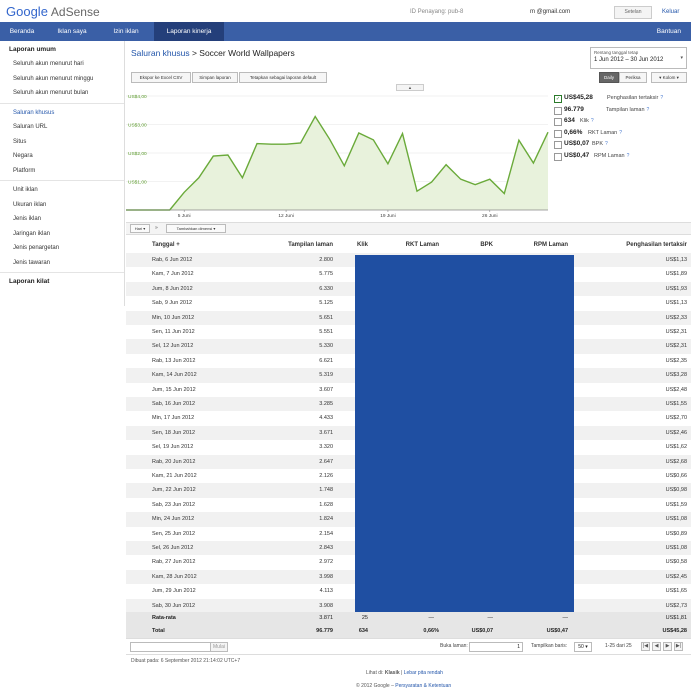 The image size is (691, 700). I want to click on set-default-report-button: Tetapkan sebagai laporan default, so click(283, 77).